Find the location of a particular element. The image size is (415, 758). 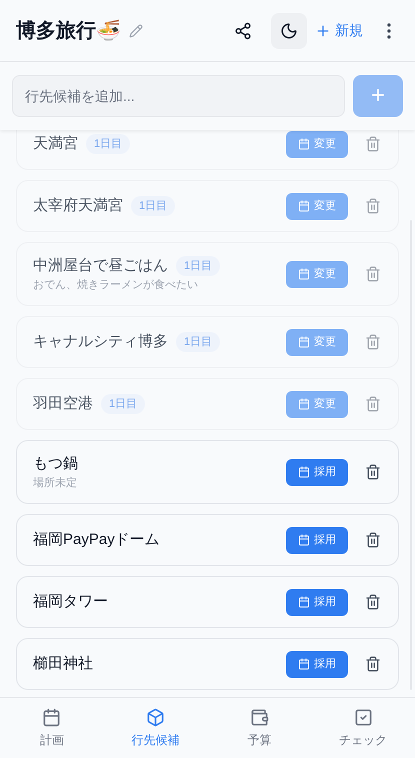

cube-icon is located at coordinates (156, 717).